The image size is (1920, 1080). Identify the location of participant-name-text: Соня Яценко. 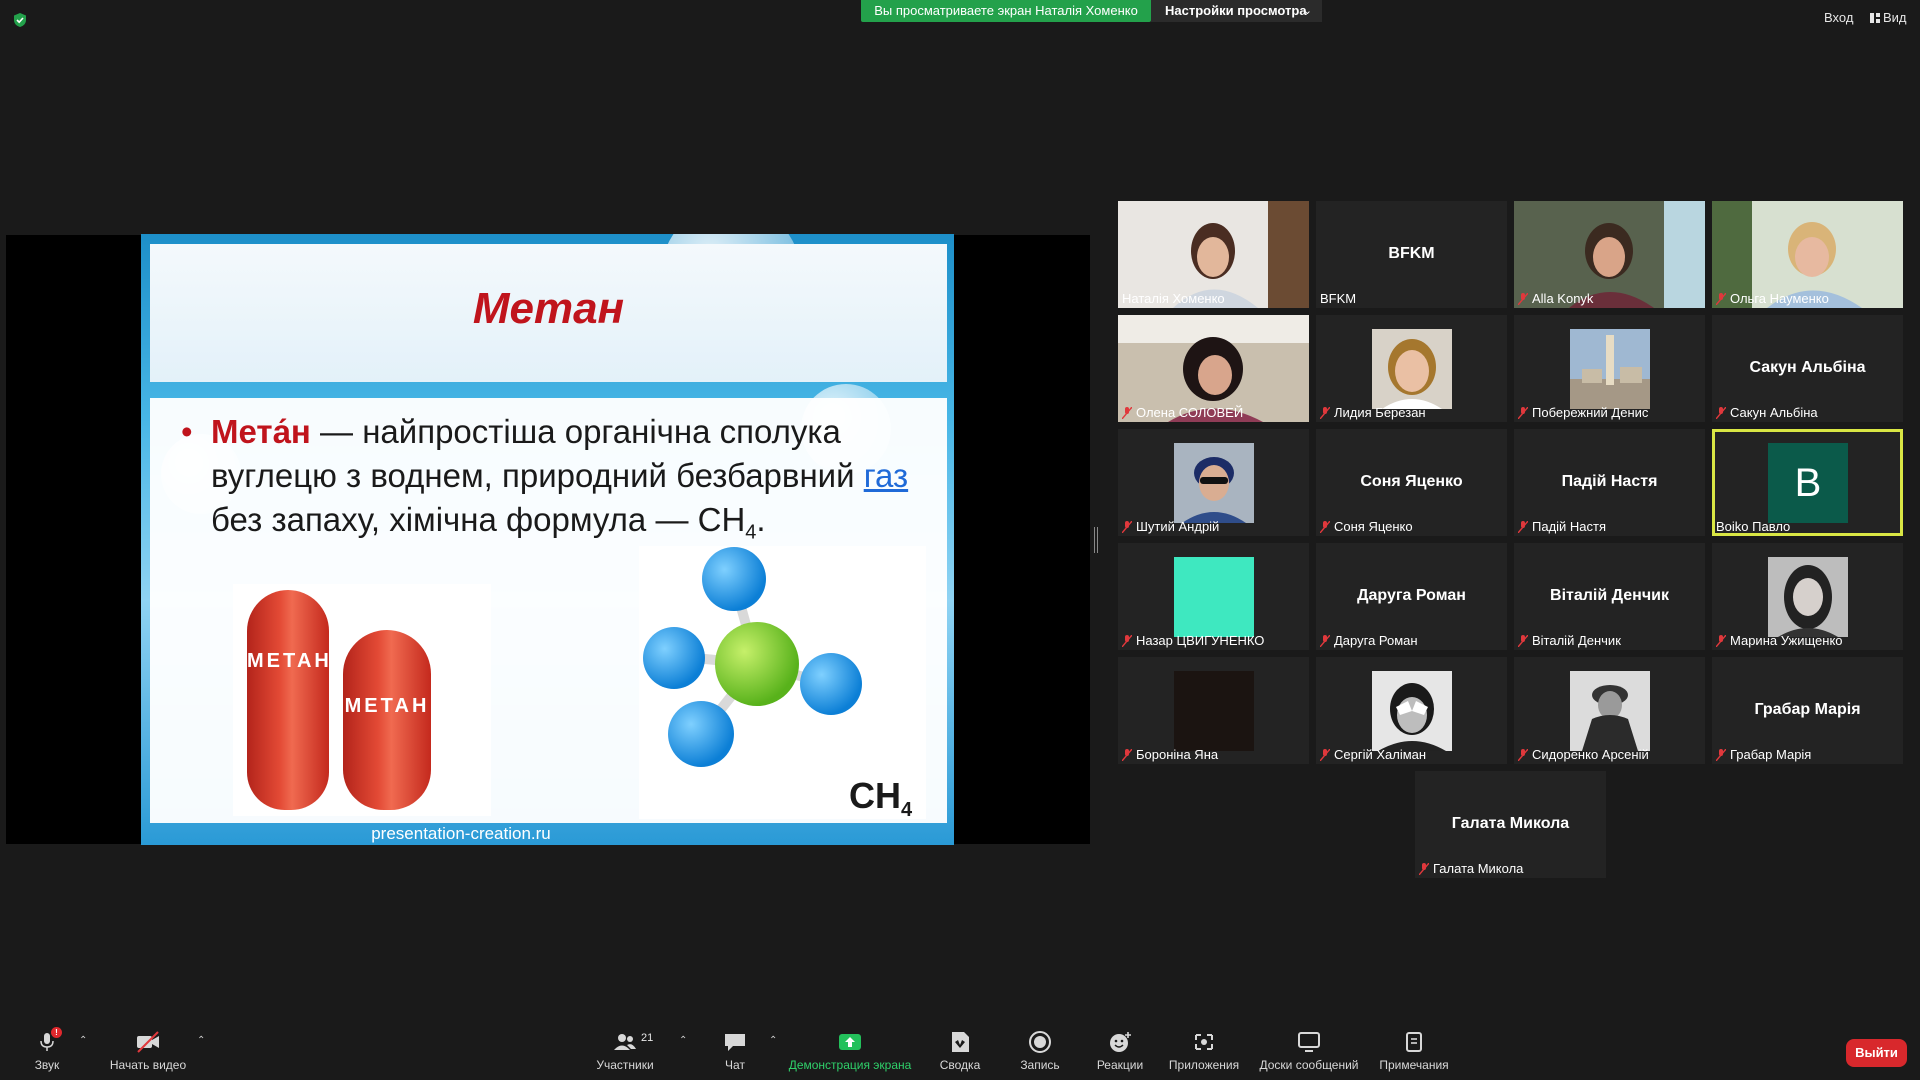
(1373, 526).